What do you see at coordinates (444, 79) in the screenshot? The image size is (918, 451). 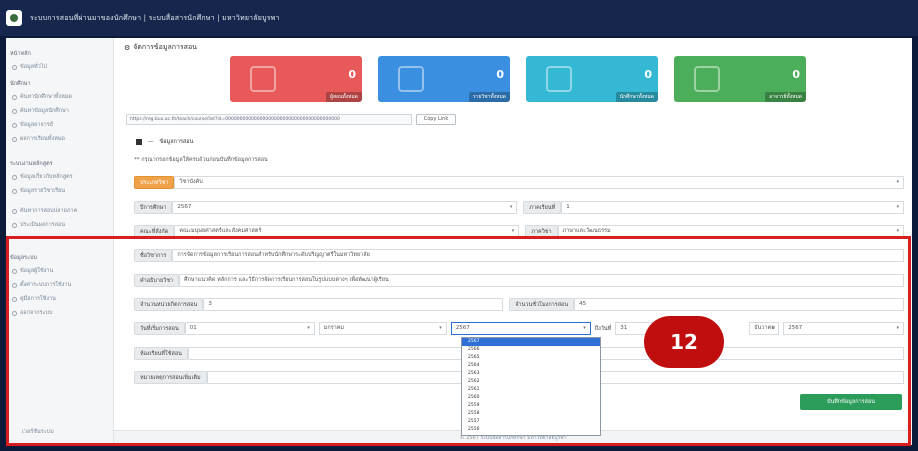 I see `stat-card-courses: 0 รายวิชาทั้งหมด` at bounding box center [444, 79].